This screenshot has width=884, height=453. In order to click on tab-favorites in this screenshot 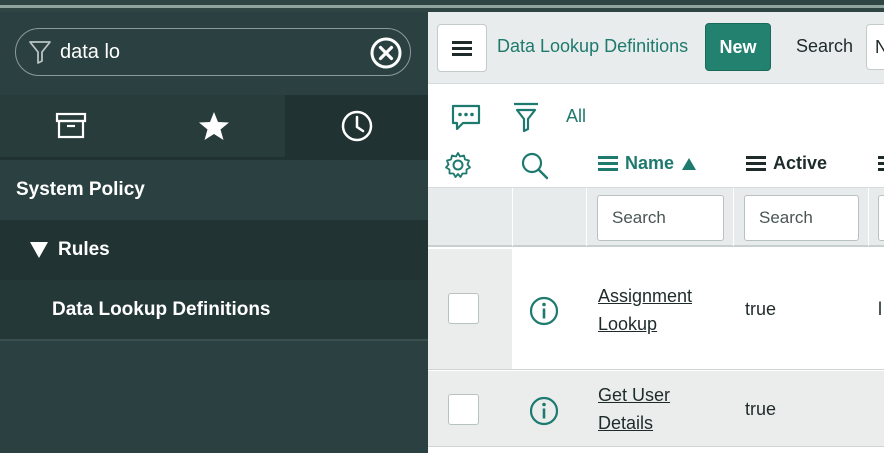, I will do `click(214, 126)`.